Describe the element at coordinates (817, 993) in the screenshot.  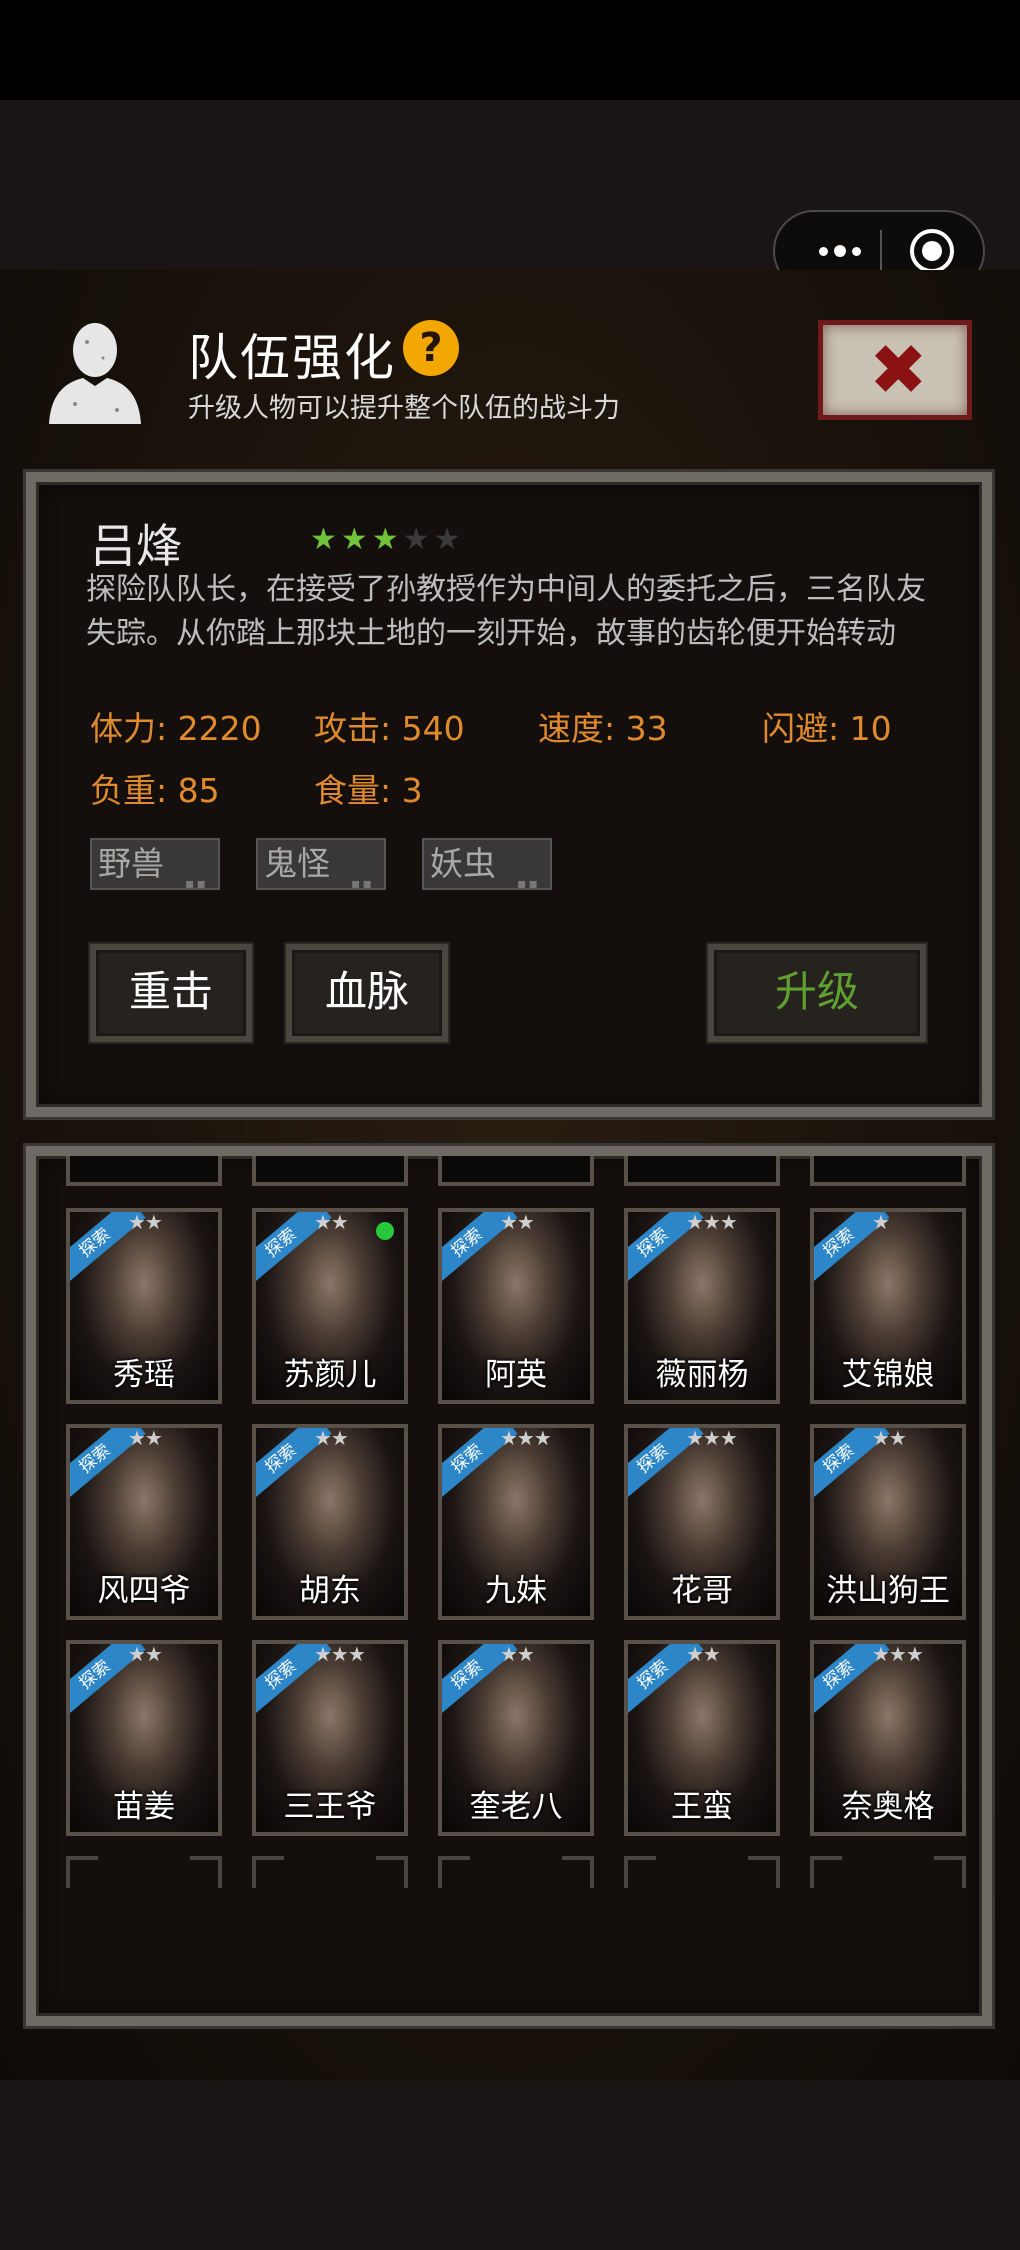
I see `upgrade-button: 升级` at that location.